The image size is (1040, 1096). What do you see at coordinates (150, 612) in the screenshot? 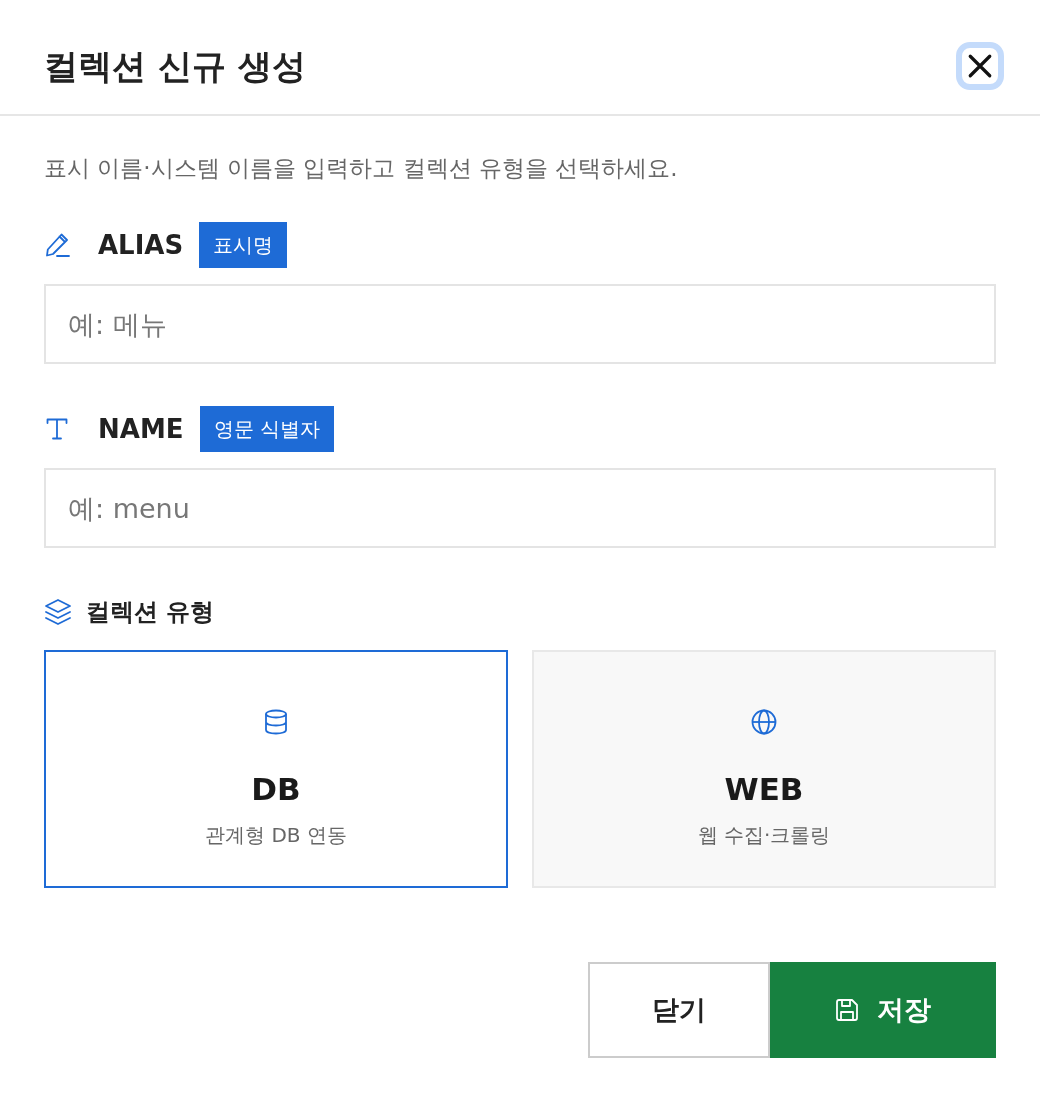
I see `section-title: 컬렉션 유형` at bounding box center [150, 612].